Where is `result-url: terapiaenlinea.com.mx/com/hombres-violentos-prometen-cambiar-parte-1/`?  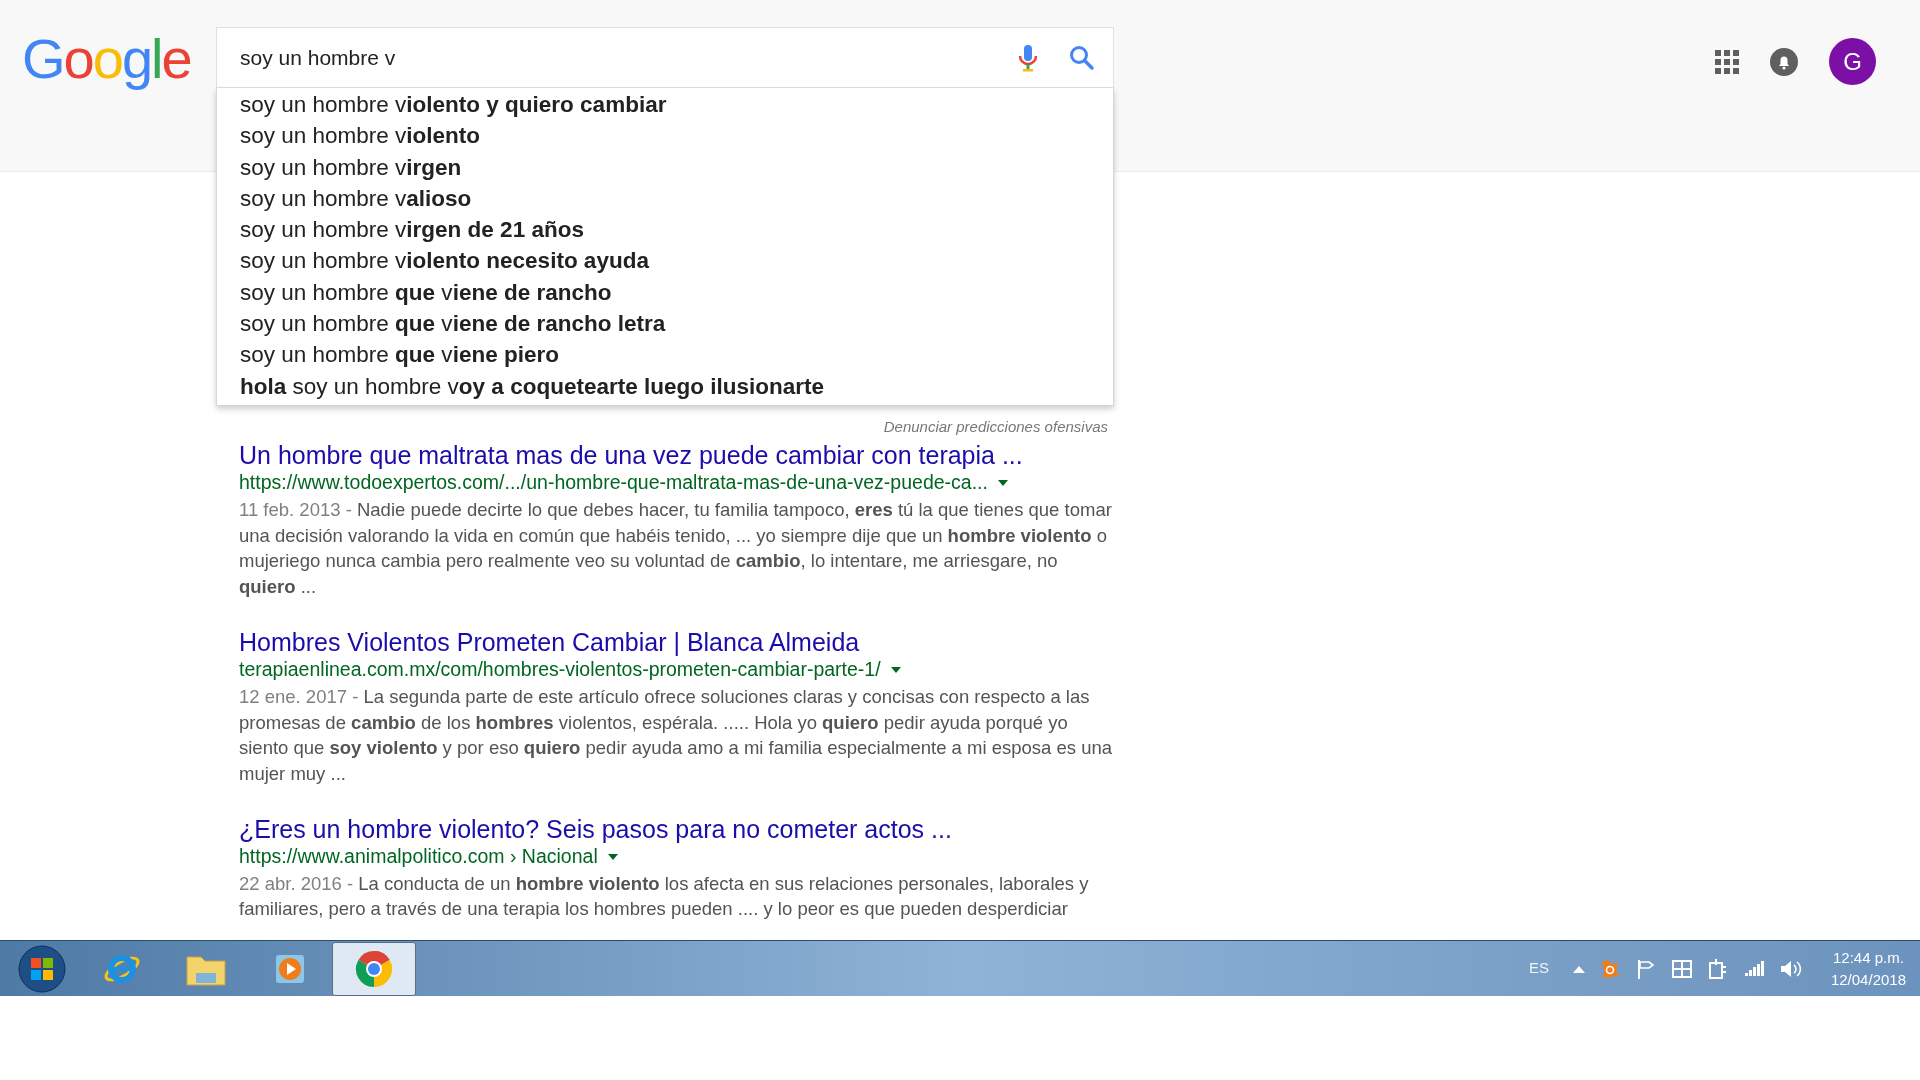 result-url: terapiaenlinea.com.mx/com/hombres-violentos-prometen-cambiar-parte-1/ is located at coordinates (560, 670).